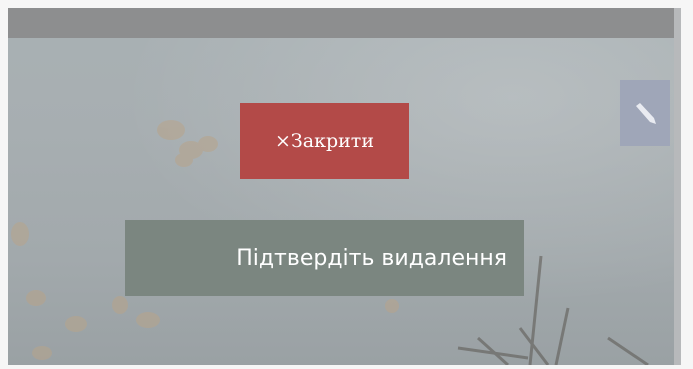 This screenshot has height=369, width=693. Describe the element at coordinates (677, 186) in the screenshot. I see `scrollbar-strip` at that location.